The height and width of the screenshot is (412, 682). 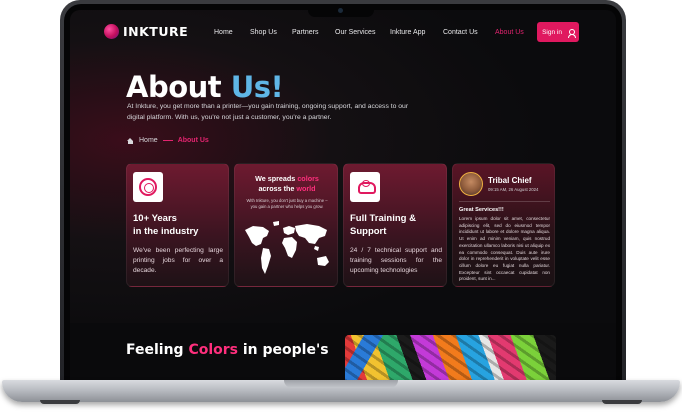 I want to click on medal-icon, so click(x=148, y=187).